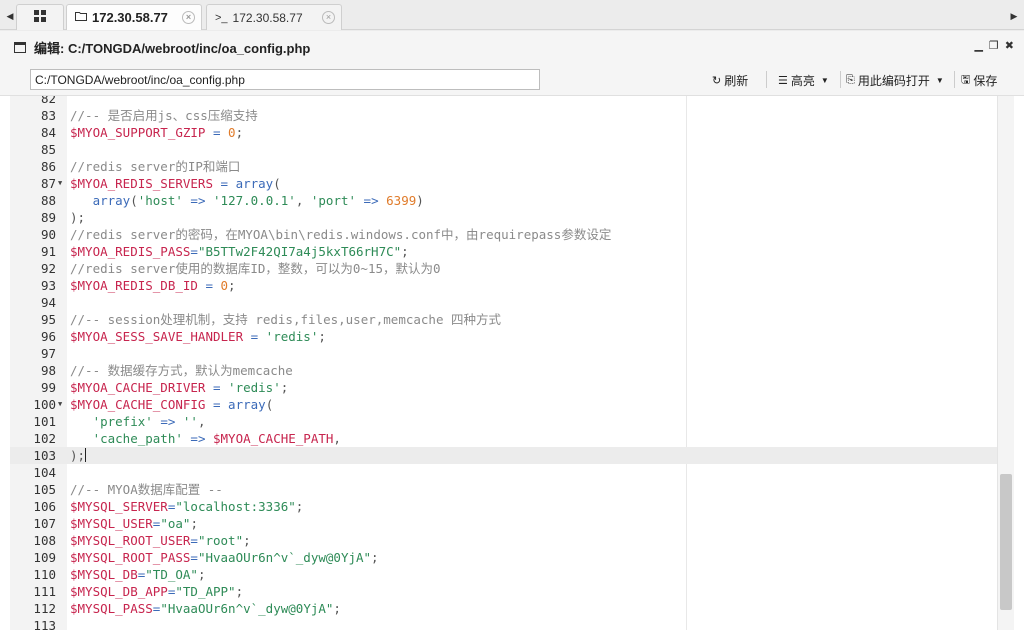 The height and width of the screenshot is (640, 1024). What do you see at coordinates (895, 80) in the screenshot?
I see `open-with-encoding-dropdown: ⎘ 用此编码打开 ▼` at bounding box center [895, 80].